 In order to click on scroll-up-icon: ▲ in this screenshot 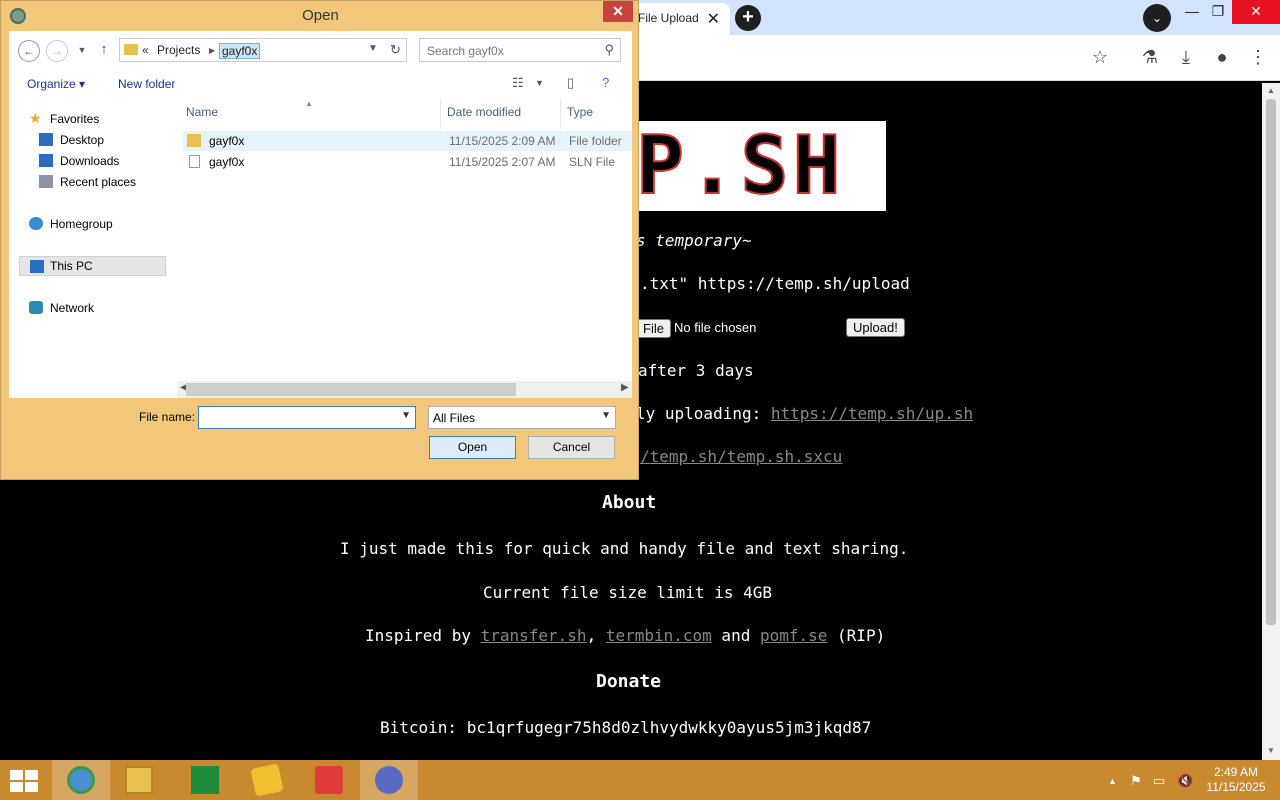, I will do `click(1271, 90)`.